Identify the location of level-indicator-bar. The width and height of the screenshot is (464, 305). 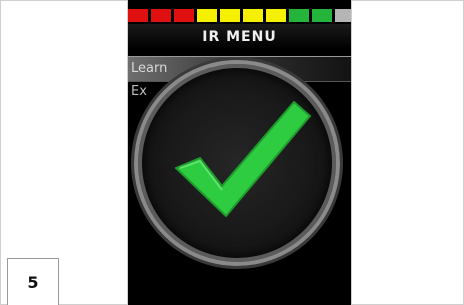
(239, 15).